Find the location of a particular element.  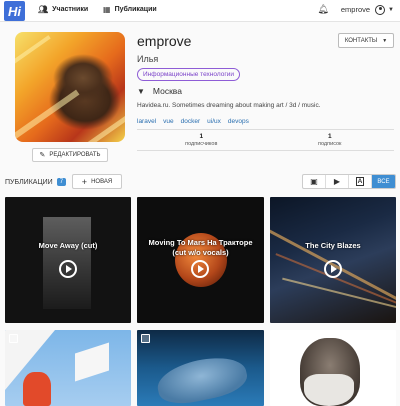

caret-down-icon: ▼ is located at coordinates (385, 40).